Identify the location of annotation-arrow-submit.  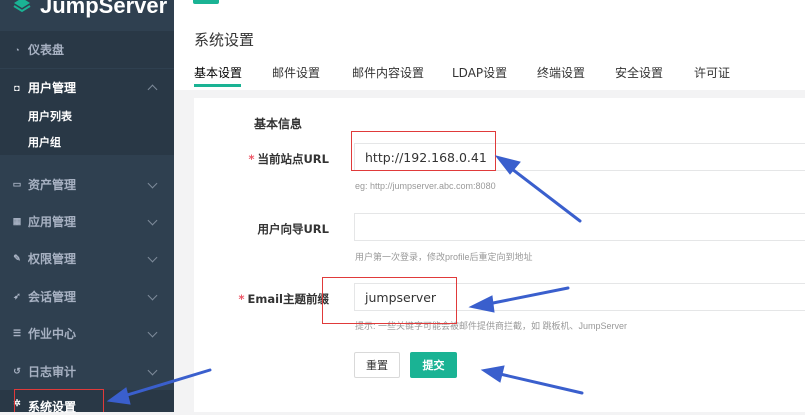
(532, 380).